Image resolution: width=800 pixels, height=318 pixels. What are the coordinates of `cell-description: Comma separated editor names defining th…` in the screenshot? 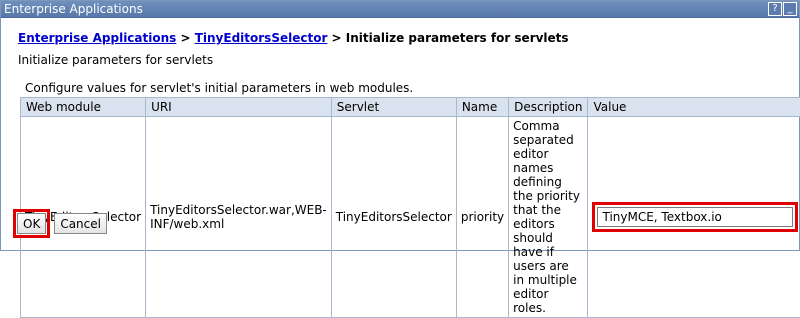 It's located at (548, 217).